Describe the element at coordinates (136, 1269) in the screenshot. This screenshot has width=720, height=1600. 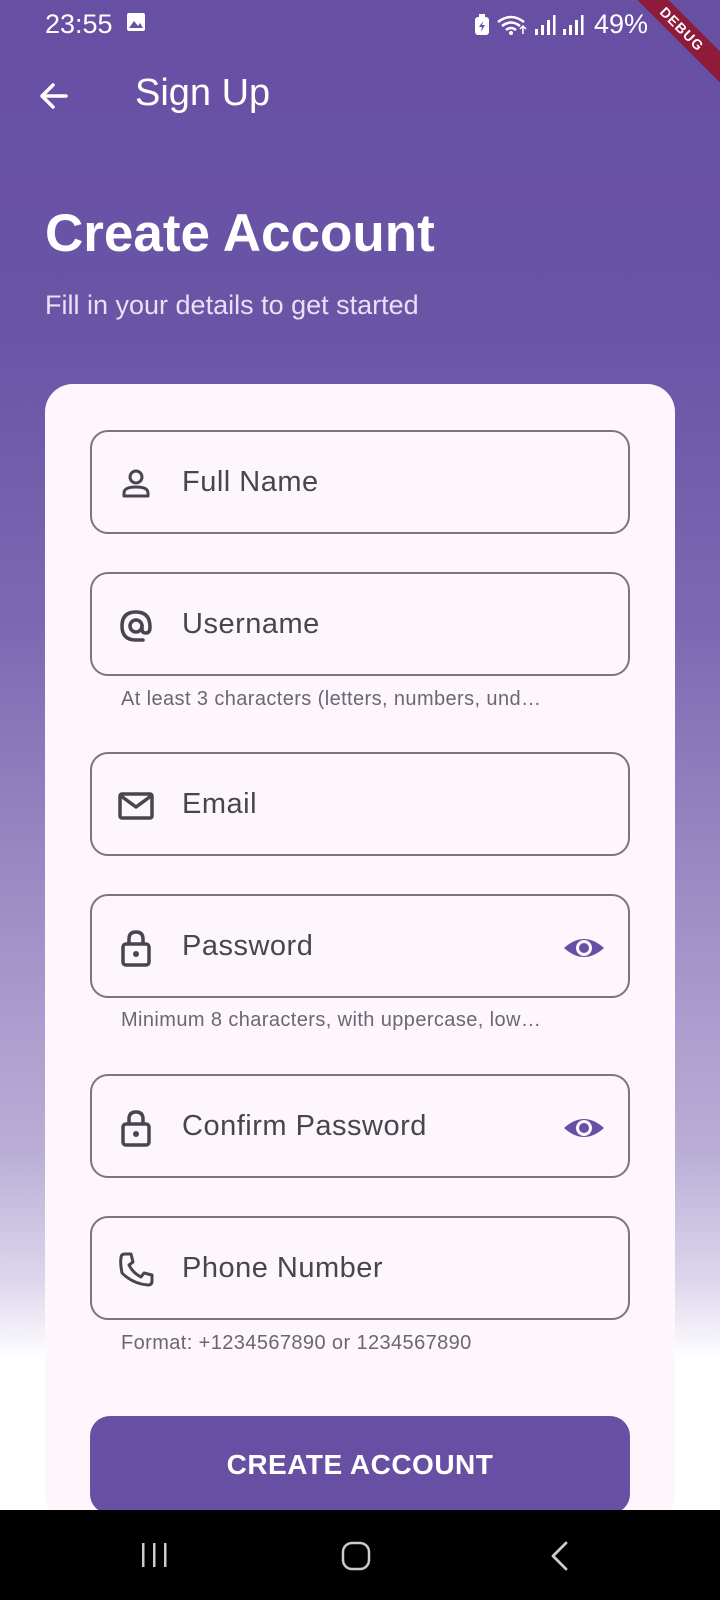
I see `phone-icon` at that location.